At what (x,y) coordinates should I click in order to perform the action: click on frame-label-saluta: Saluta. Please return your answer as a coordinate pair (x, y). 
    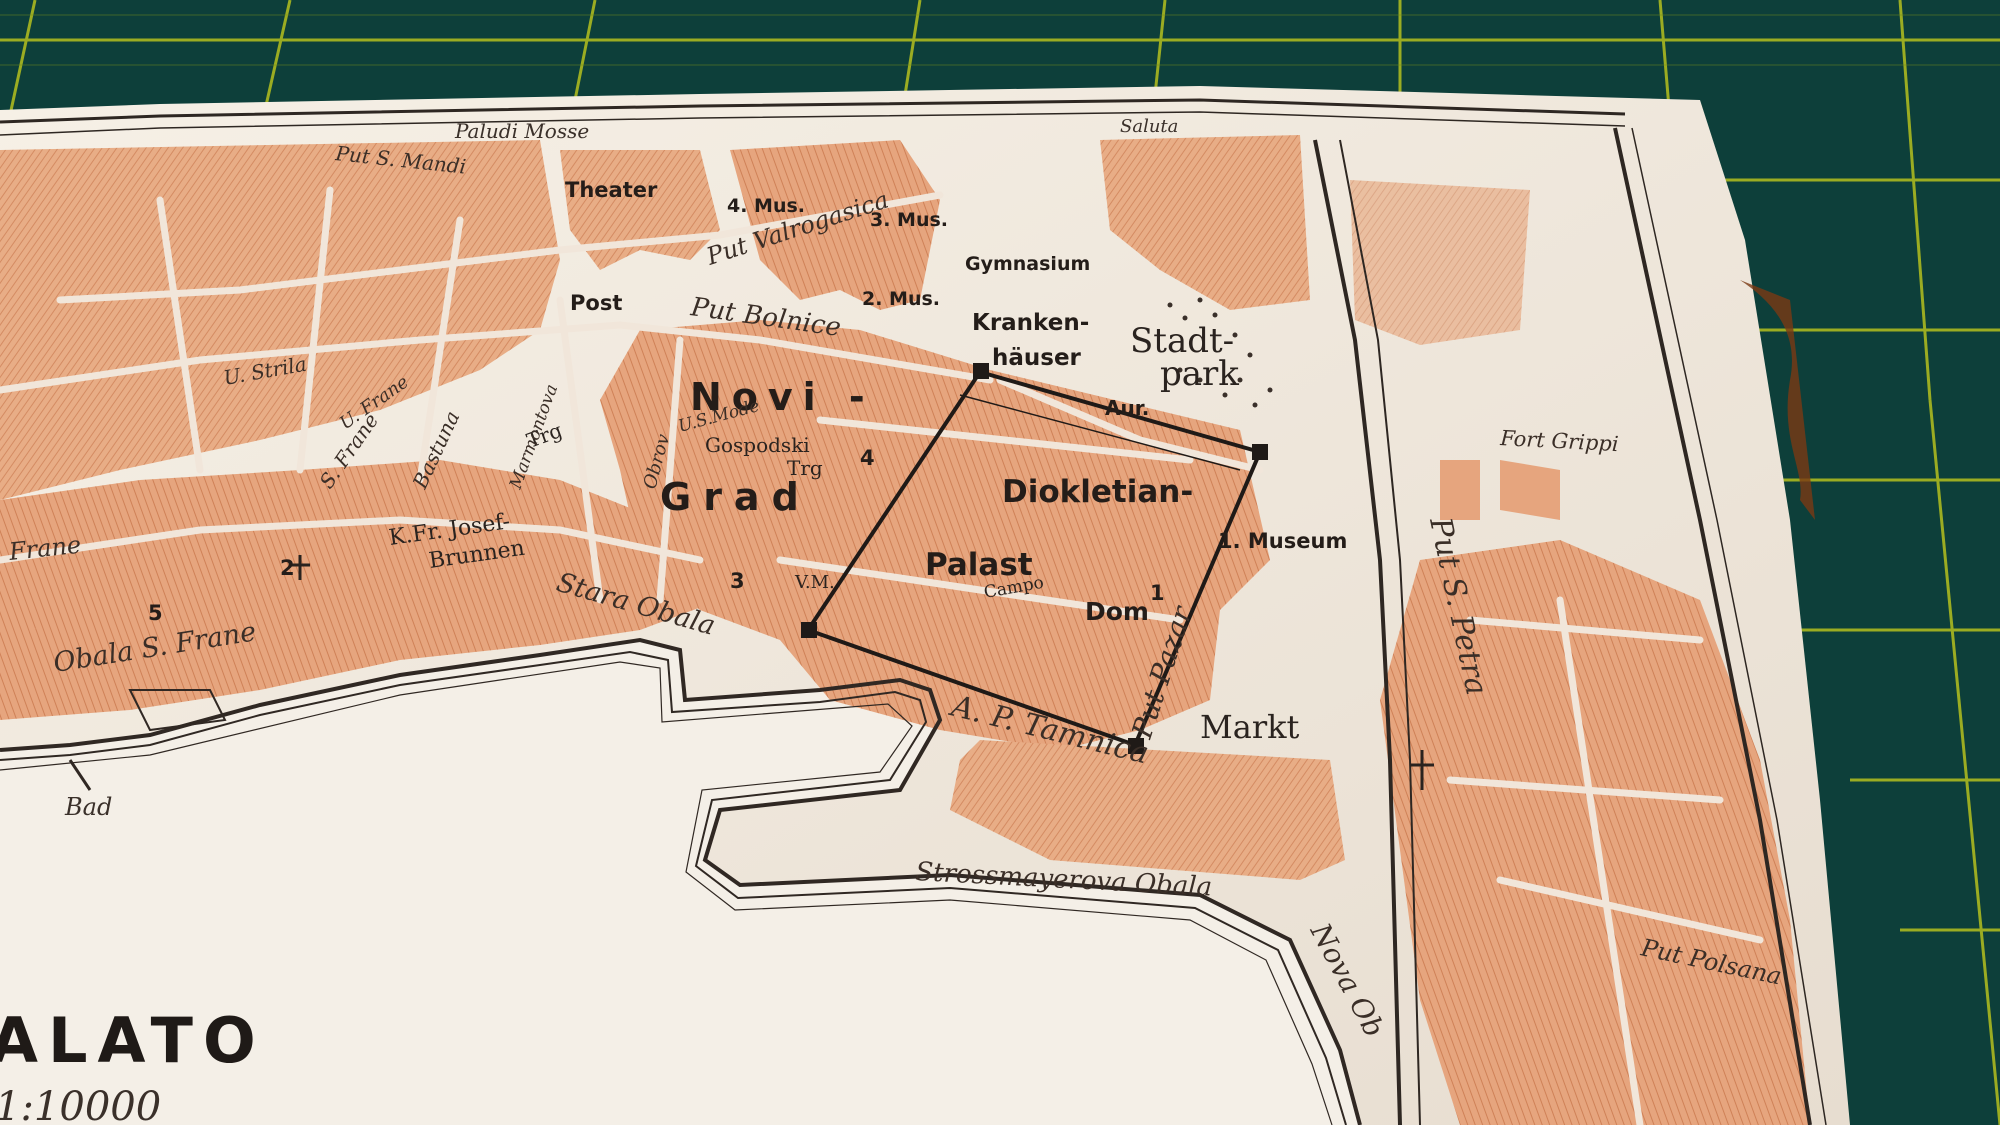
    Looking at the image, I should click on (1149, 126).